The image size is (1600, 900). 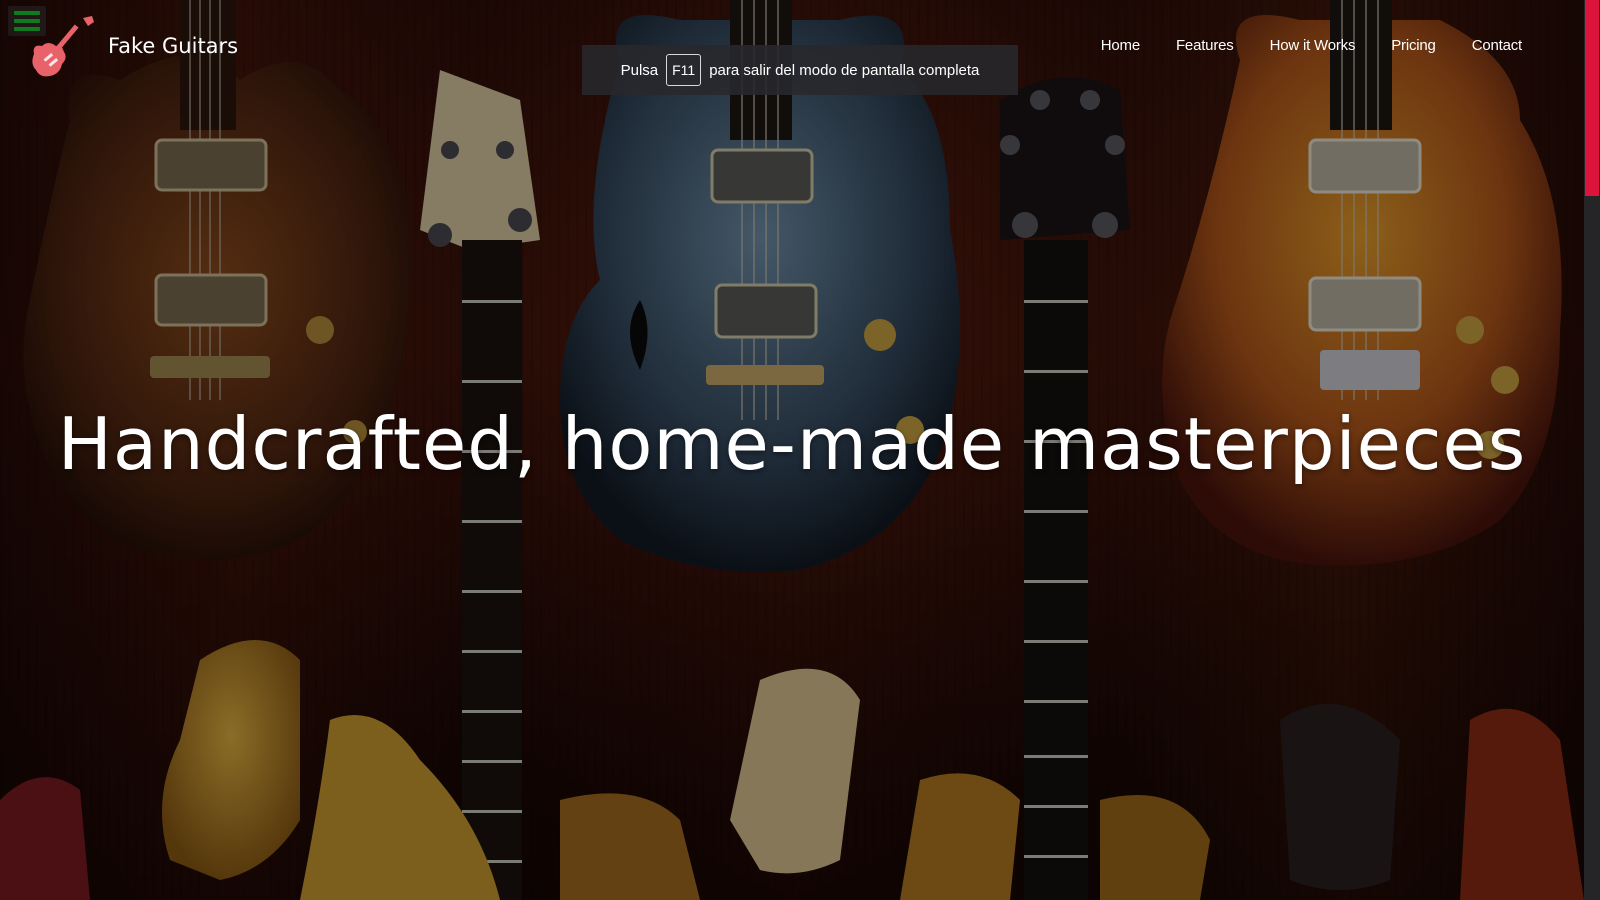 What do you see at coordinates (63, 46) in the screenshot?
I see `guitar-icon` at bounding box center [63, 46].